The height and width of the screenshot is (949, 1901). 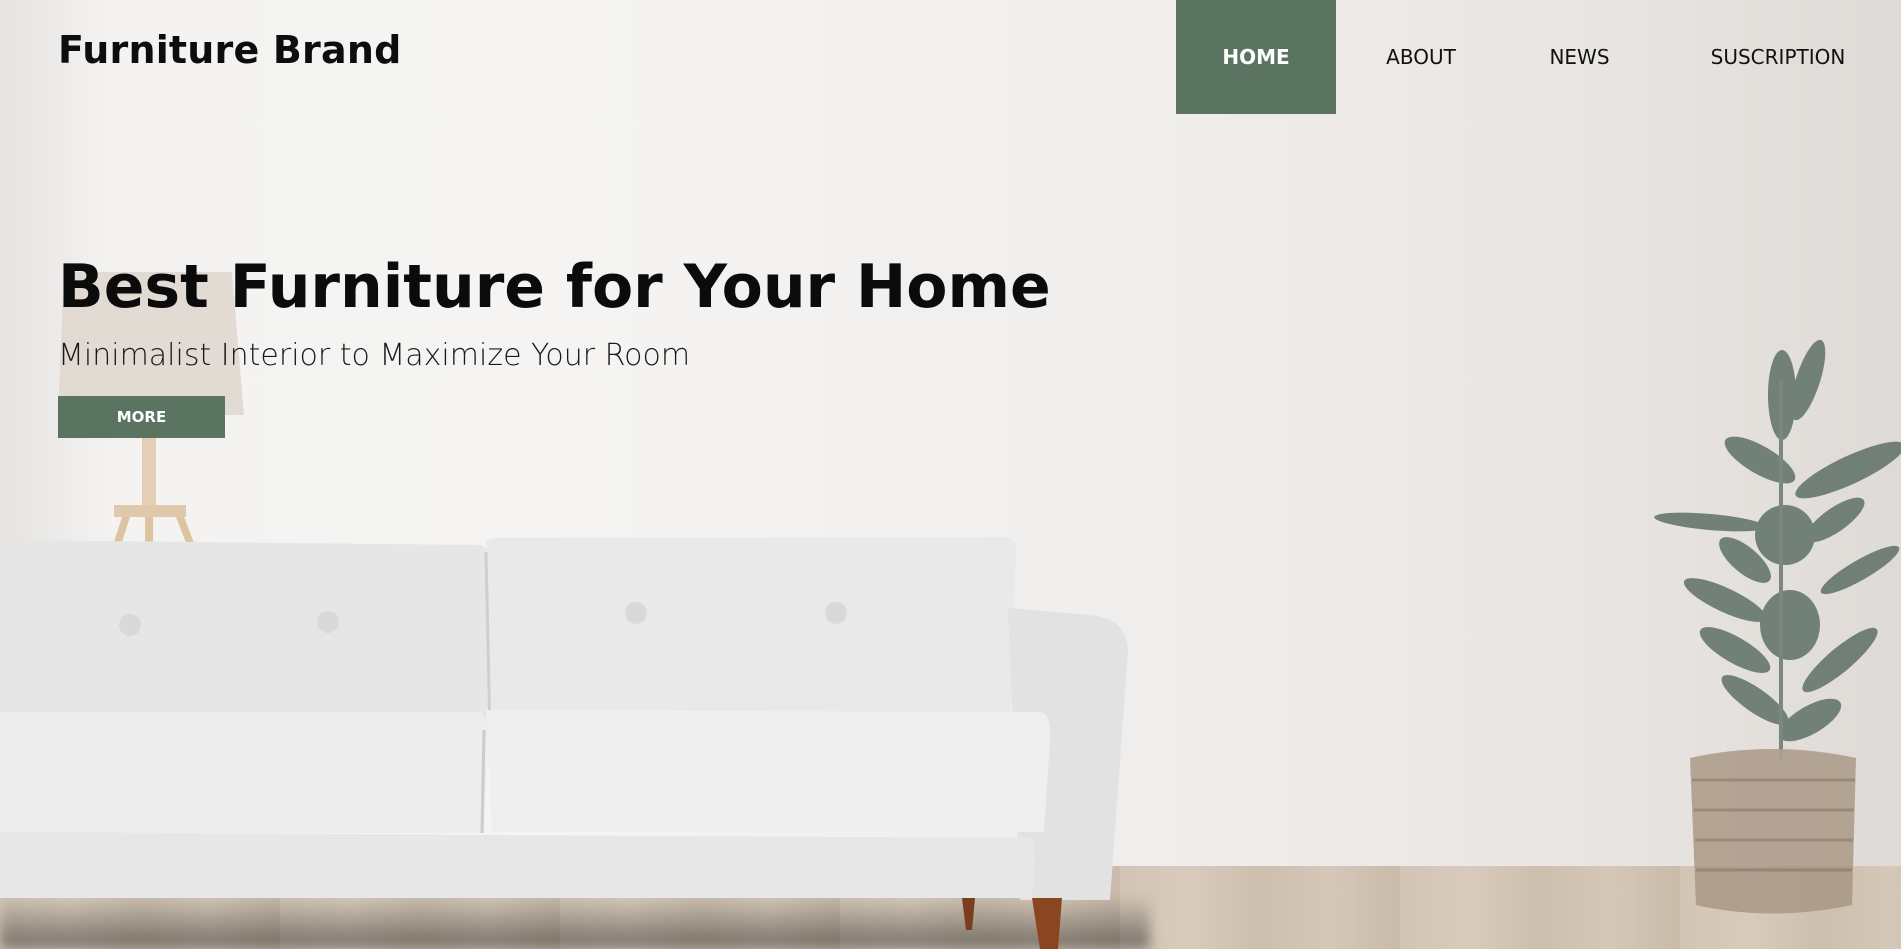 What do you see at coordinates (1579, 57) in the screenshot?
I see `nav-news: NEWS` at bounding box center [1579, 57].